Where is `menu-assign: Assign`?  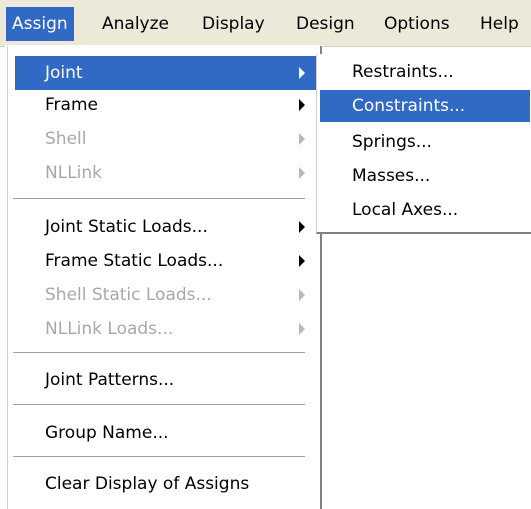
menu-assign: Assign is located at coordinates (40, 24).